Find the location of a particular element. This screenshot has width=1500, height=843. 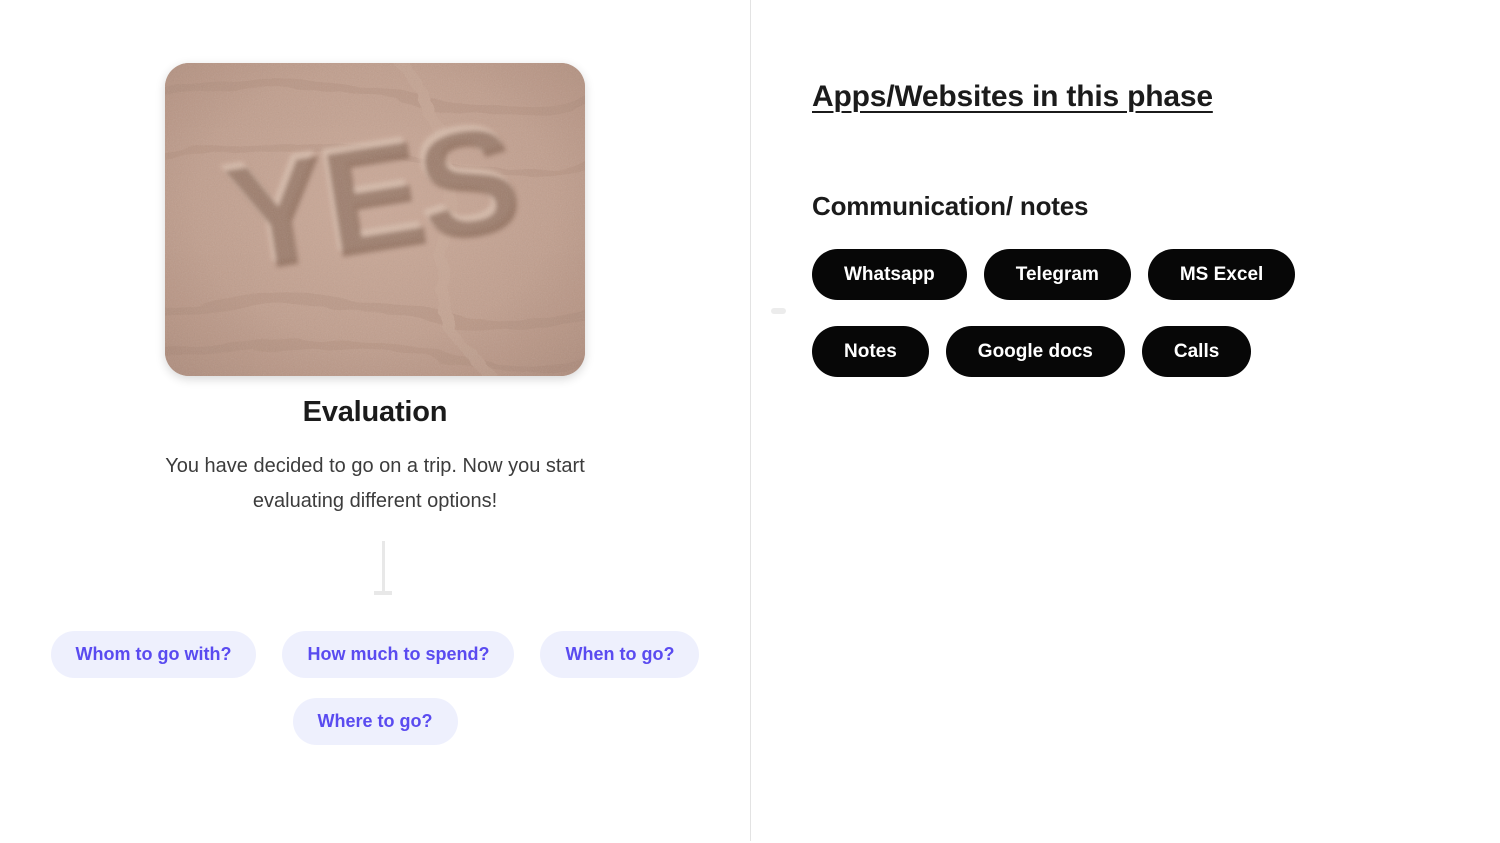

connector-stem is located at coordinates (383, 567).